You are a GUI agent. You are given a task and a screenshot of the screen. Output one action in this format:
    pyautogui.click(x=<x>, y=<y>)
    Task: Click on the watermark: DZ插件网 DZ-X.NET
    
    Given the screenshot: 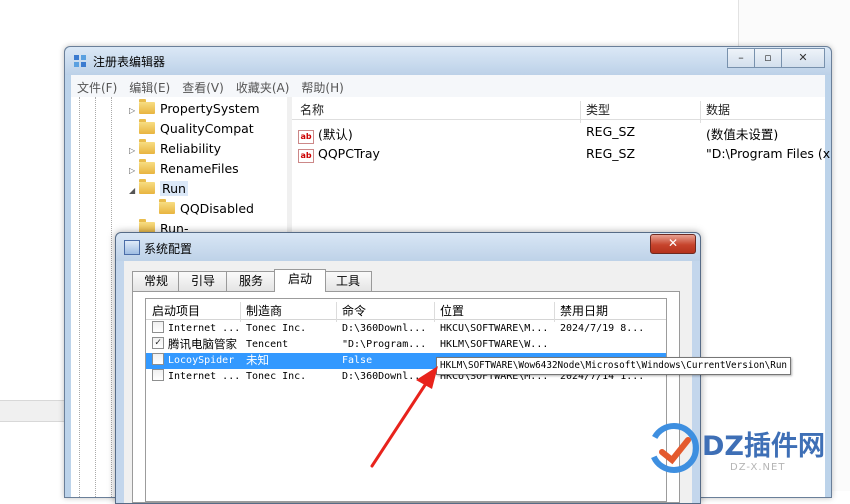 What is the action you would take?
    pyautogui.click(x=746, y=453)
    